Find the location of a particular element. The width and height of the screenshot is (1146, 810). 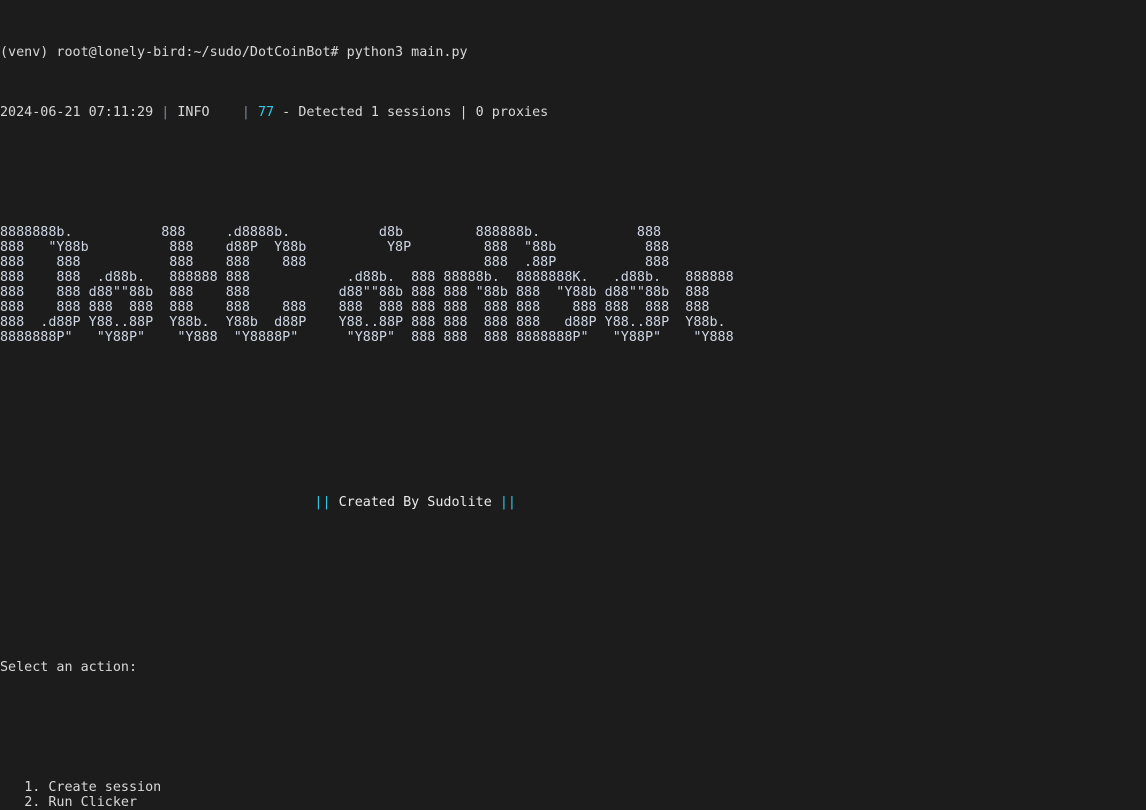

menu-option-label: Run Clicker is located at coordinates (93, 802).